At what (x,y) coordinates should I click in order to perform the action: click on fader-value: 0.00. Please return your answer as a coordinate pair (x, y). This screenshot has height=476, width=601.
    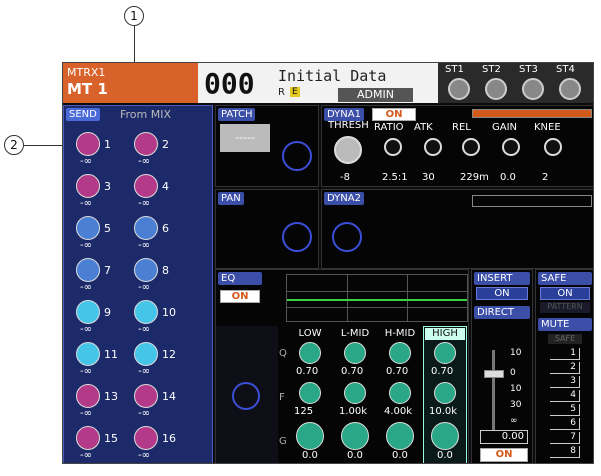
    Looking at the image, I should click on (504, 437).